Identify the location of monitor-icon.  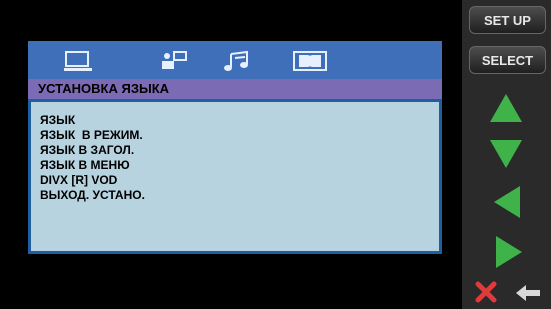
(78, 61).